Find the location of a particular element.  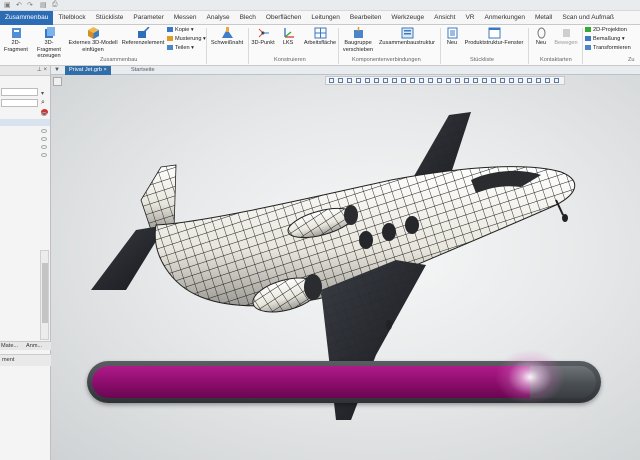

contact-new-button: Neu is located at coordinates (541, 37).